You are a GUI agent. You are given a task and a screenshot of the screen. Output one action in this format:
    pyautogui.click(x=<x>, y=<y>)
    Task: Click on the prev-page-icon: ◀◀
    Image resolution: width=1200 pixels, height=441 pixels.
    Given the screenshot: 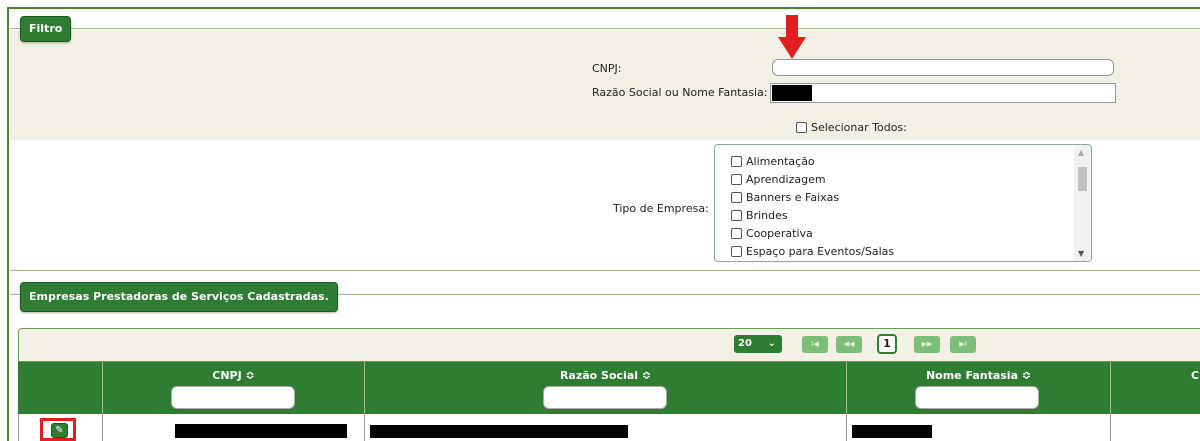 What is the action you would take?
    pyautogui.click(x=849, y=344)
    